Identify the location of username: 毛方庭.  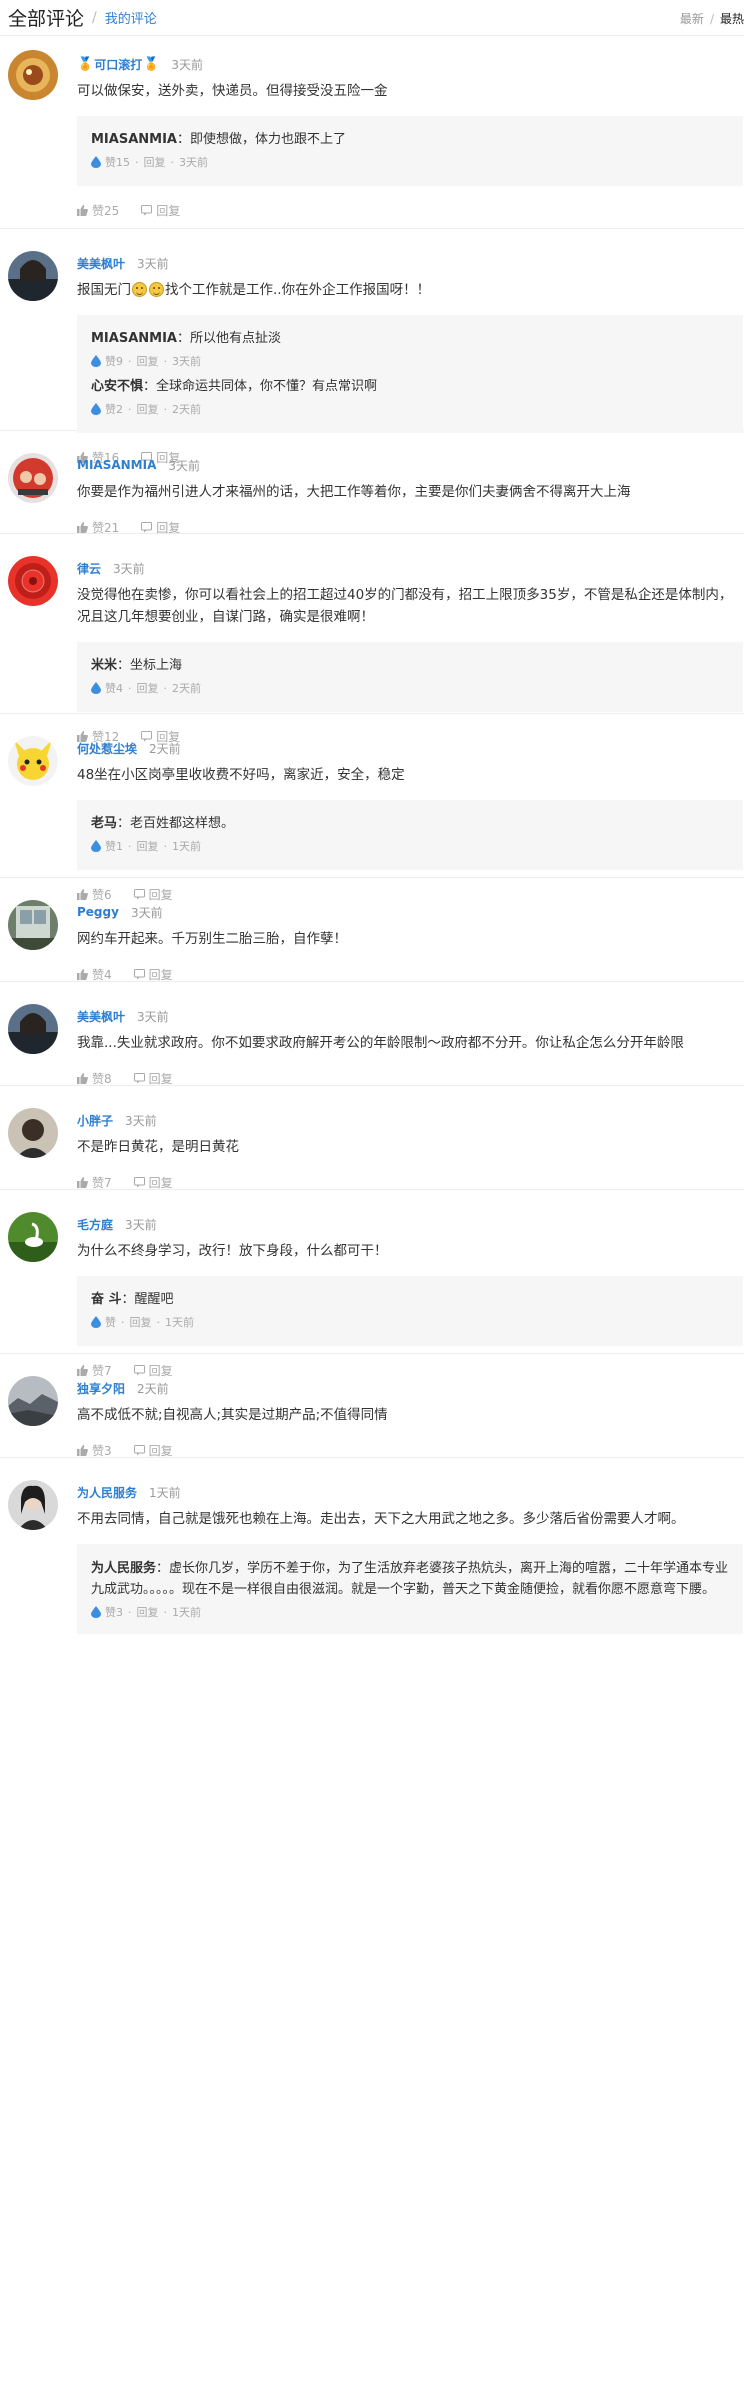
(95, 1224).